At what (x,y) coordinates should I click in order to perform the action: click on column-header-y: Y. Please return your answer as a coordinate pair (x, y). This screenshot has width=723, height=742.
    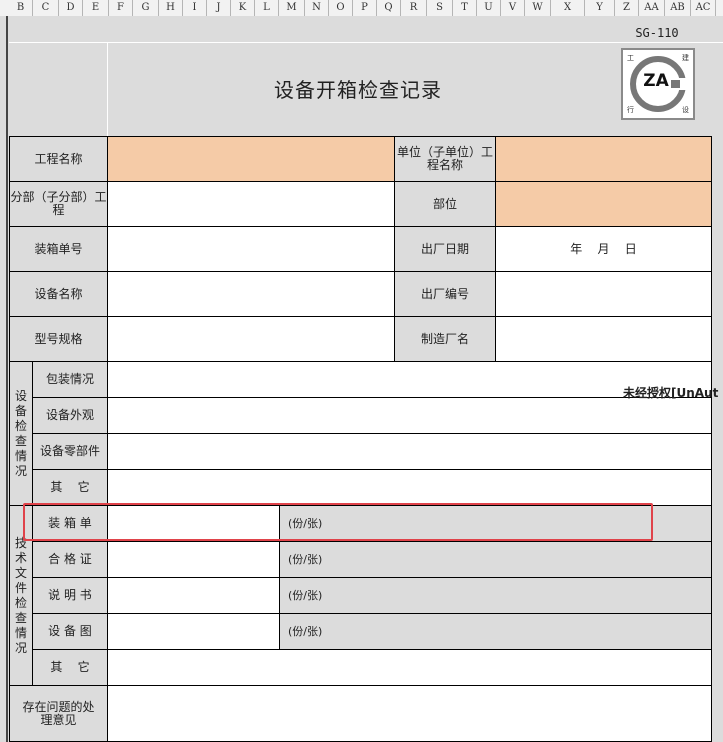
    Looking at the image, I should click on (600, 8).